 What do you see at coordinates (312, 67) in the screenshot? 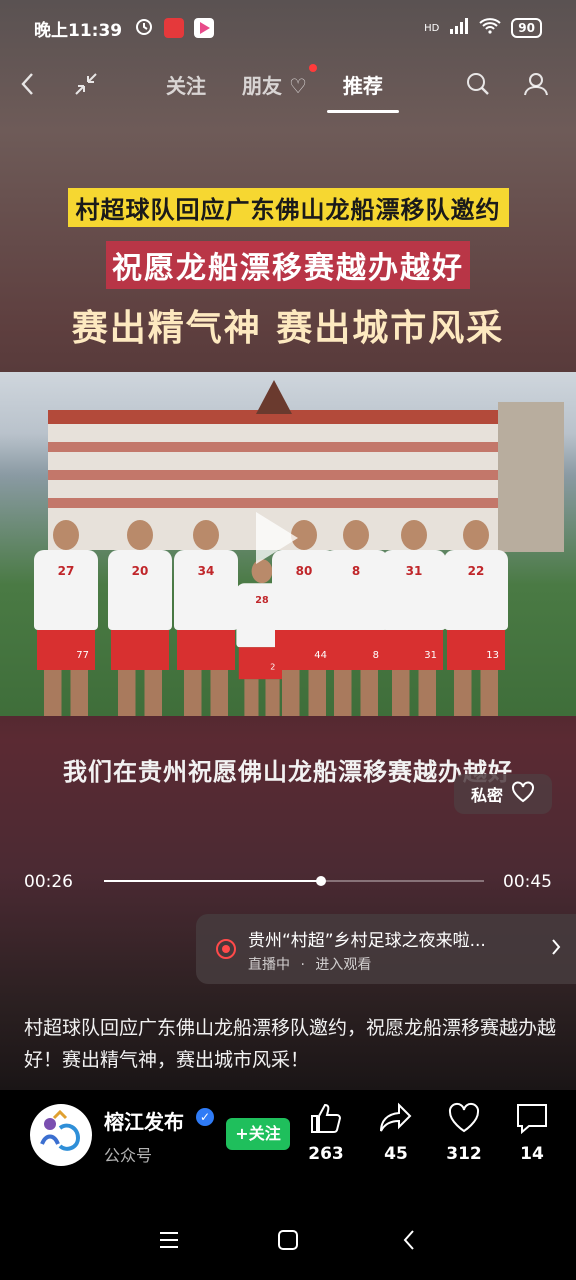
I see `notification-dot` at bounding box center [312, 67].